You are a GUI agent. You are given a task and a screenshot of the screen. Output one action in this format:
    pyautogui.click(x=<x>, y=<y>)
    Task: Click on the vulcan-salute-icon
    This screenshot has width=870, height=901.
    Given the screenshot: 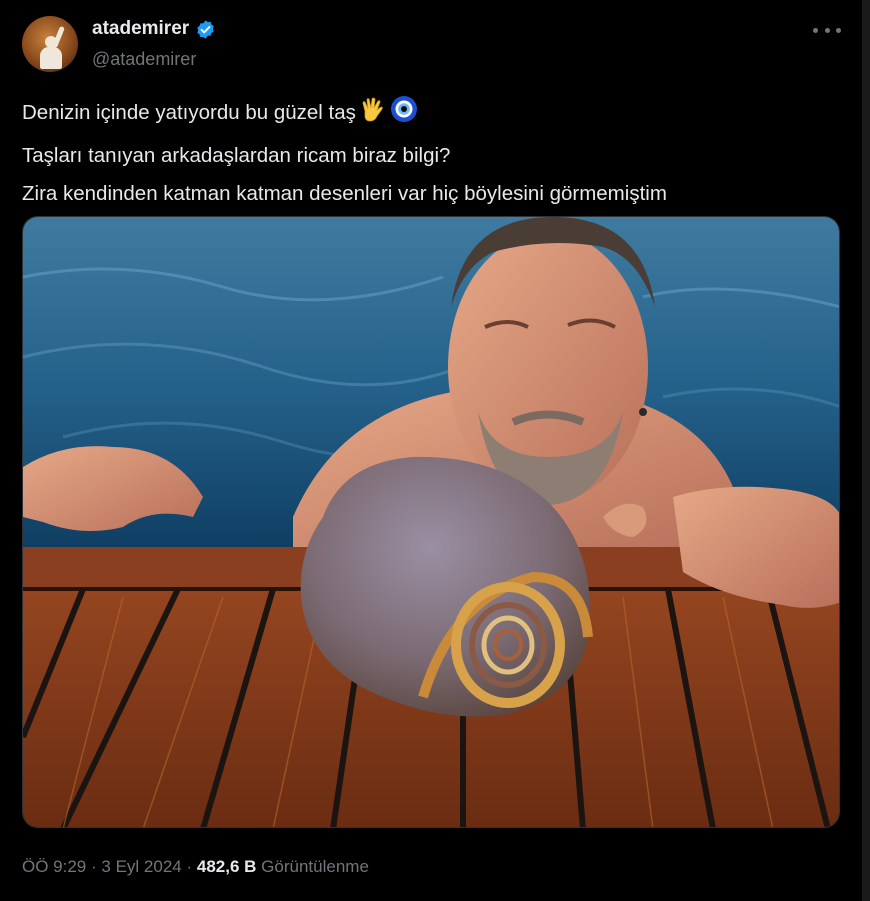 What is the action you would take?
    pyautogui.click(x=373, y=117)
    